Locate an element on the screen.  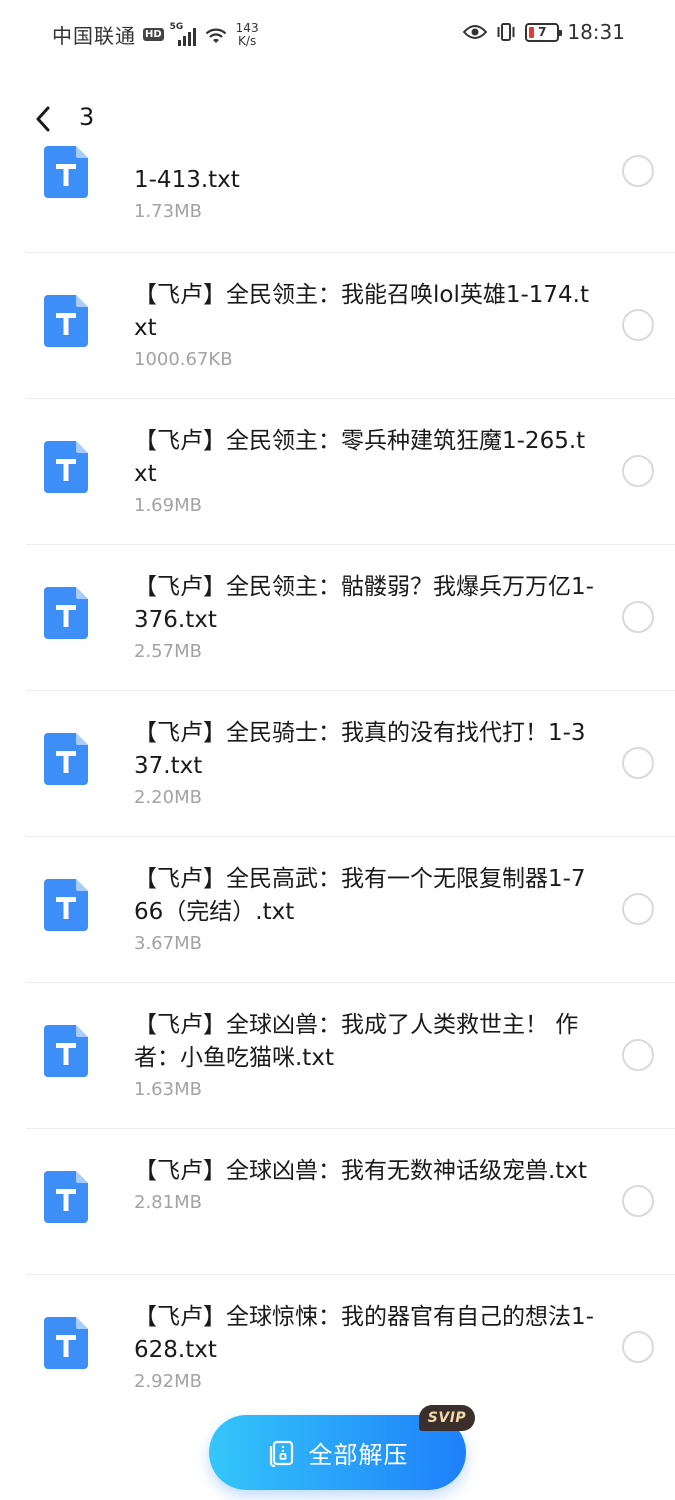
file-size: 3.67MB is located at coordinates (168, 943).